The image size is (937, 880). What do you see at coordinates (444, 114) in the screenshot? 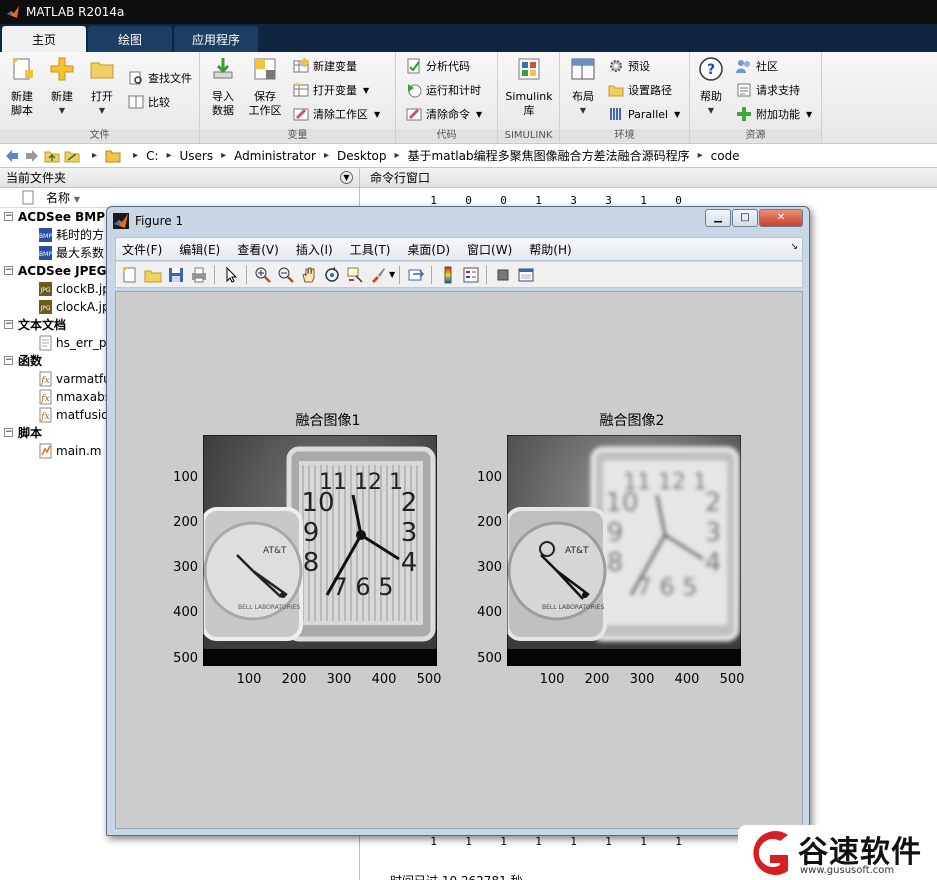
I see `clear-commands-button: 清除命令 ▼` at bounding box center [444, 114].